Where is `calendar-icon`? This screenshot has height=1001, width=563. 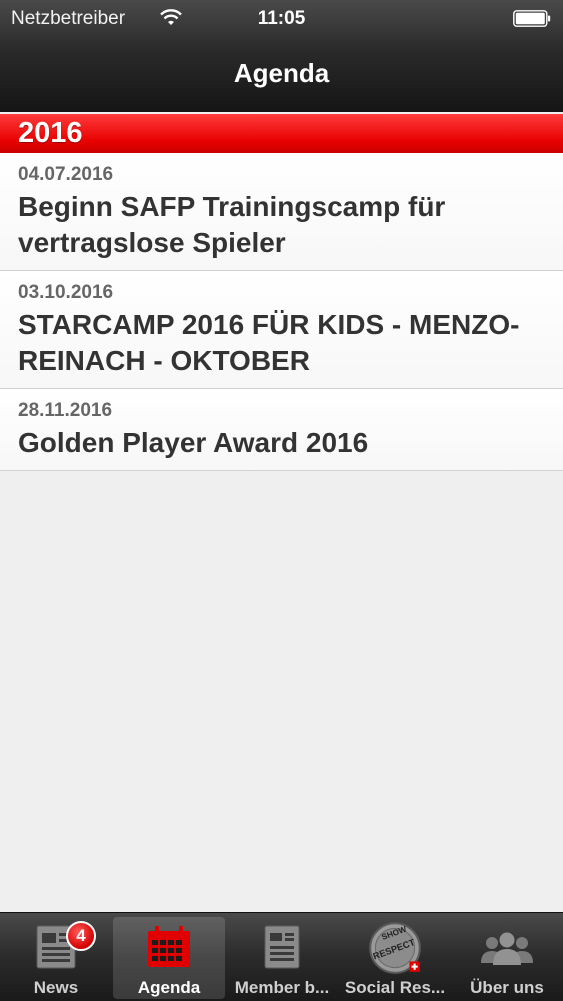 calendar-icon is located at coordinates (169, 946).